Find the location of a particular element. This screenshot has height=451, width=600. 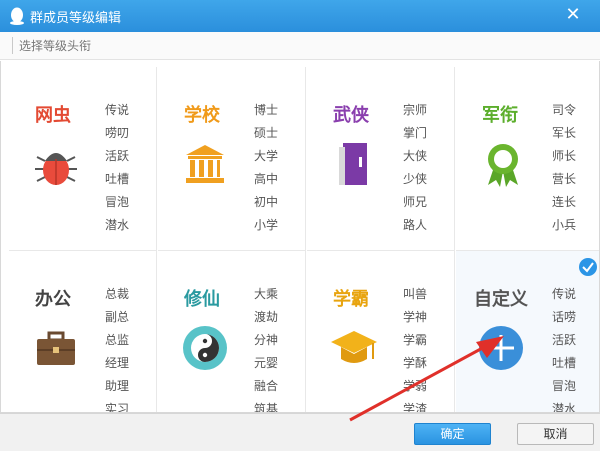

category-title: 武侠 is located at coordinates (351, 115).